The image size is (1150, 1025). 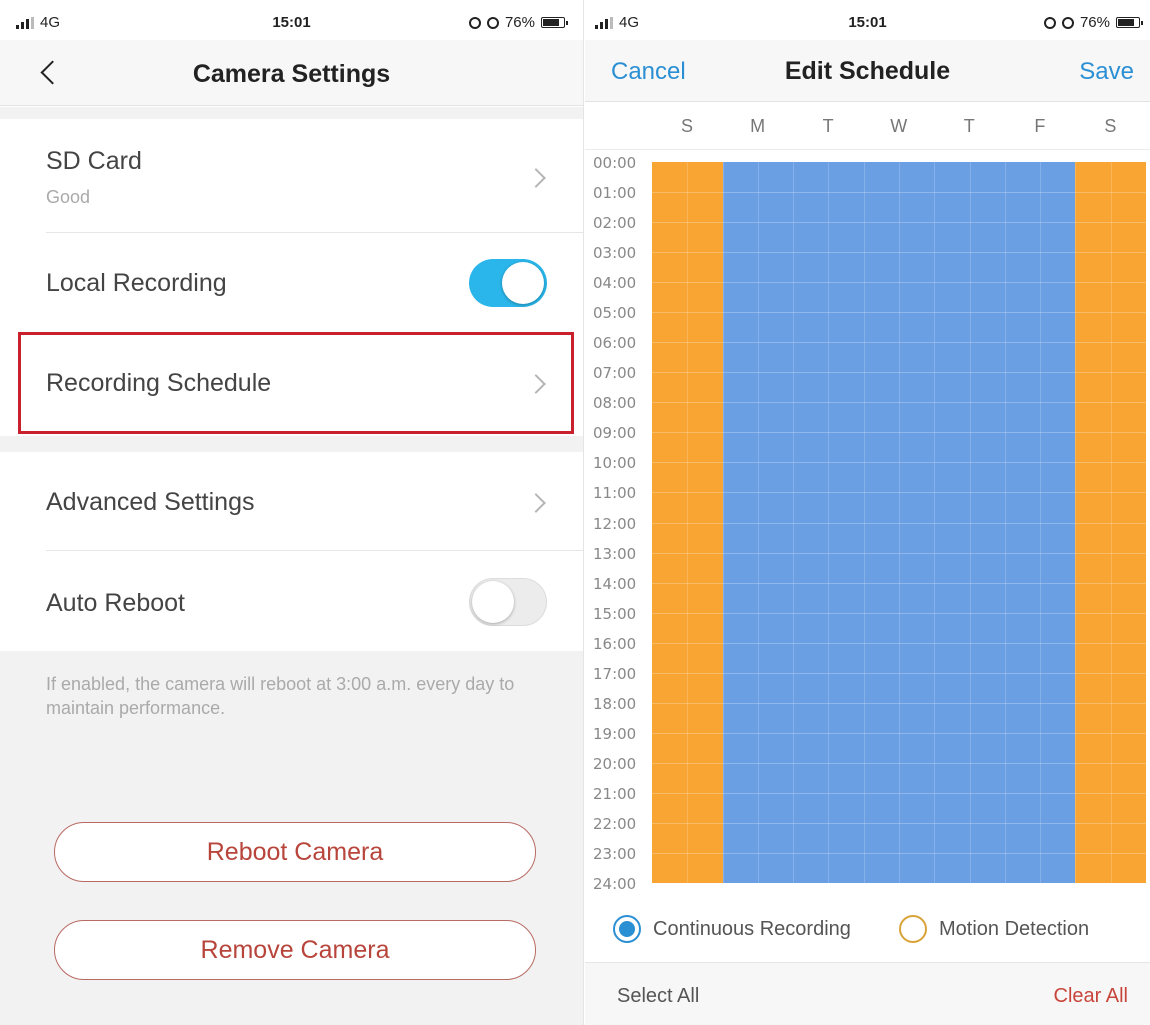 I want to click on clear-all-button: Clear All, so click(x=1091, y=996).